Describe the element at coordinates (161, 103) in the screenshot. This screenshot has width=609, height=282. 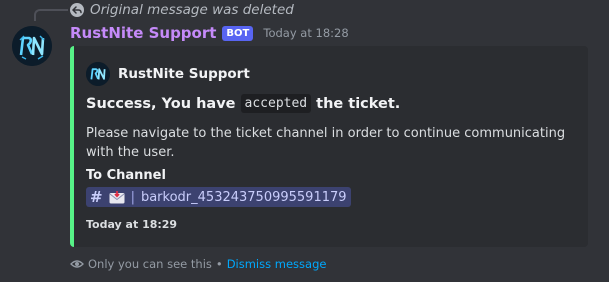
I see `embed-title-before: Success, You have` at that location.